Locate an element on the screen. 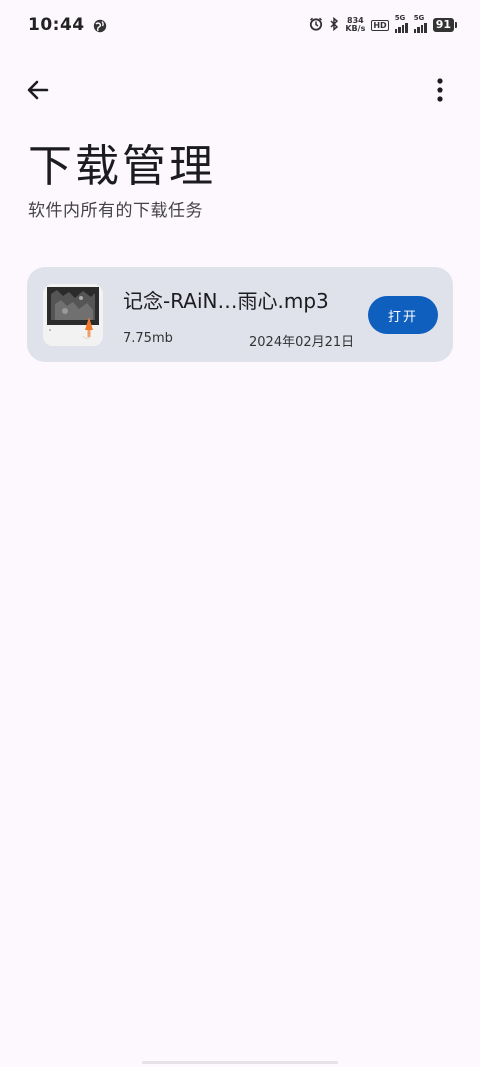 This screenshot has width=480, height=1067. more-vert-icon is located at coordinates (440, 90).